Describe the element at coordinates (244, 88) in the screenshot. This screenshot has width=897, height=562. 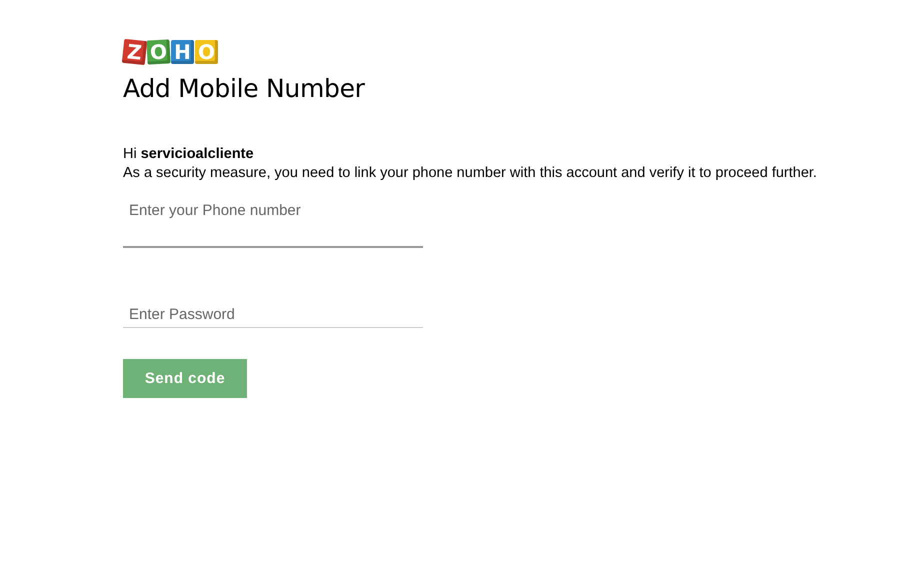
I see `page-title: Add Mobile Number` at that location.